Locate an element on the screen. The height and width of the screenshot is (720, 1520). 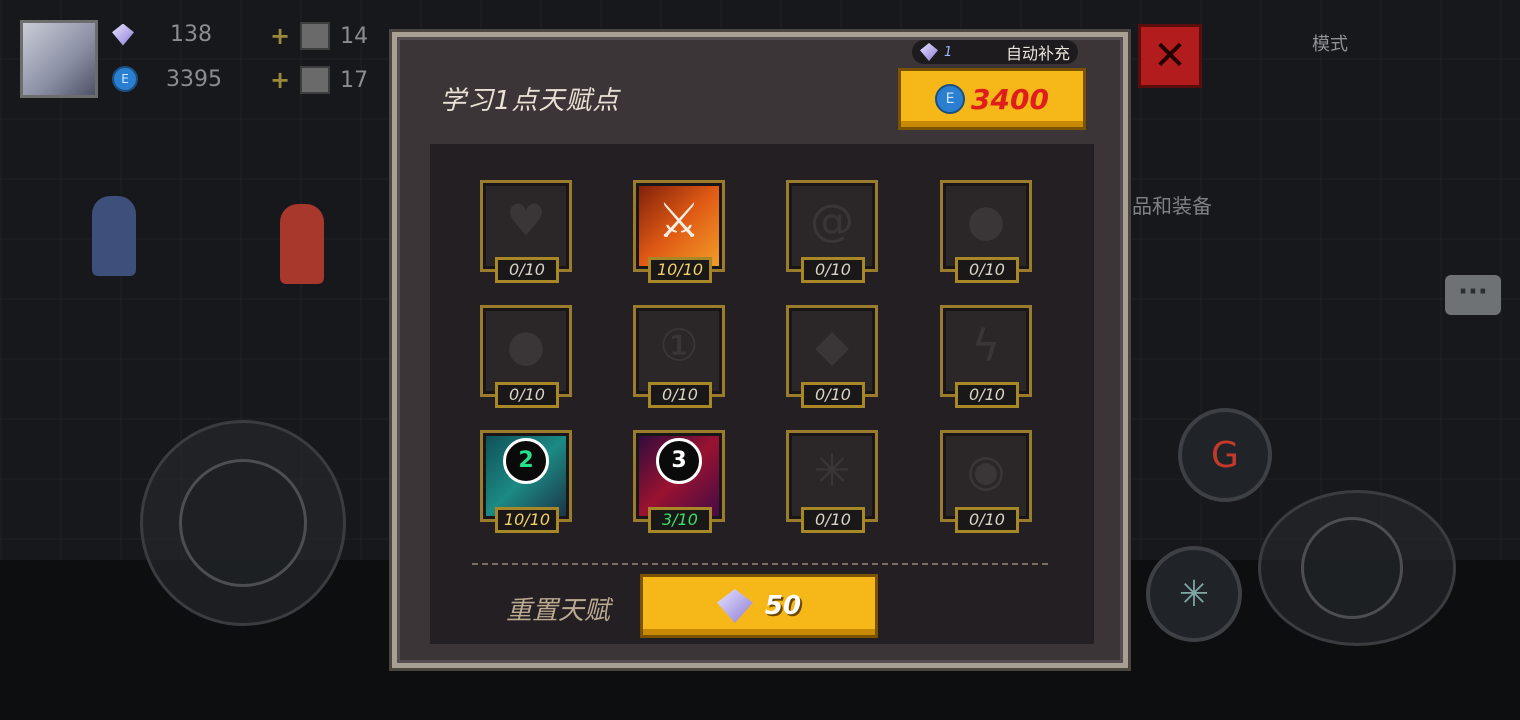
reset-talent-label: 重置天赋 is located at coordinates (558, 611).